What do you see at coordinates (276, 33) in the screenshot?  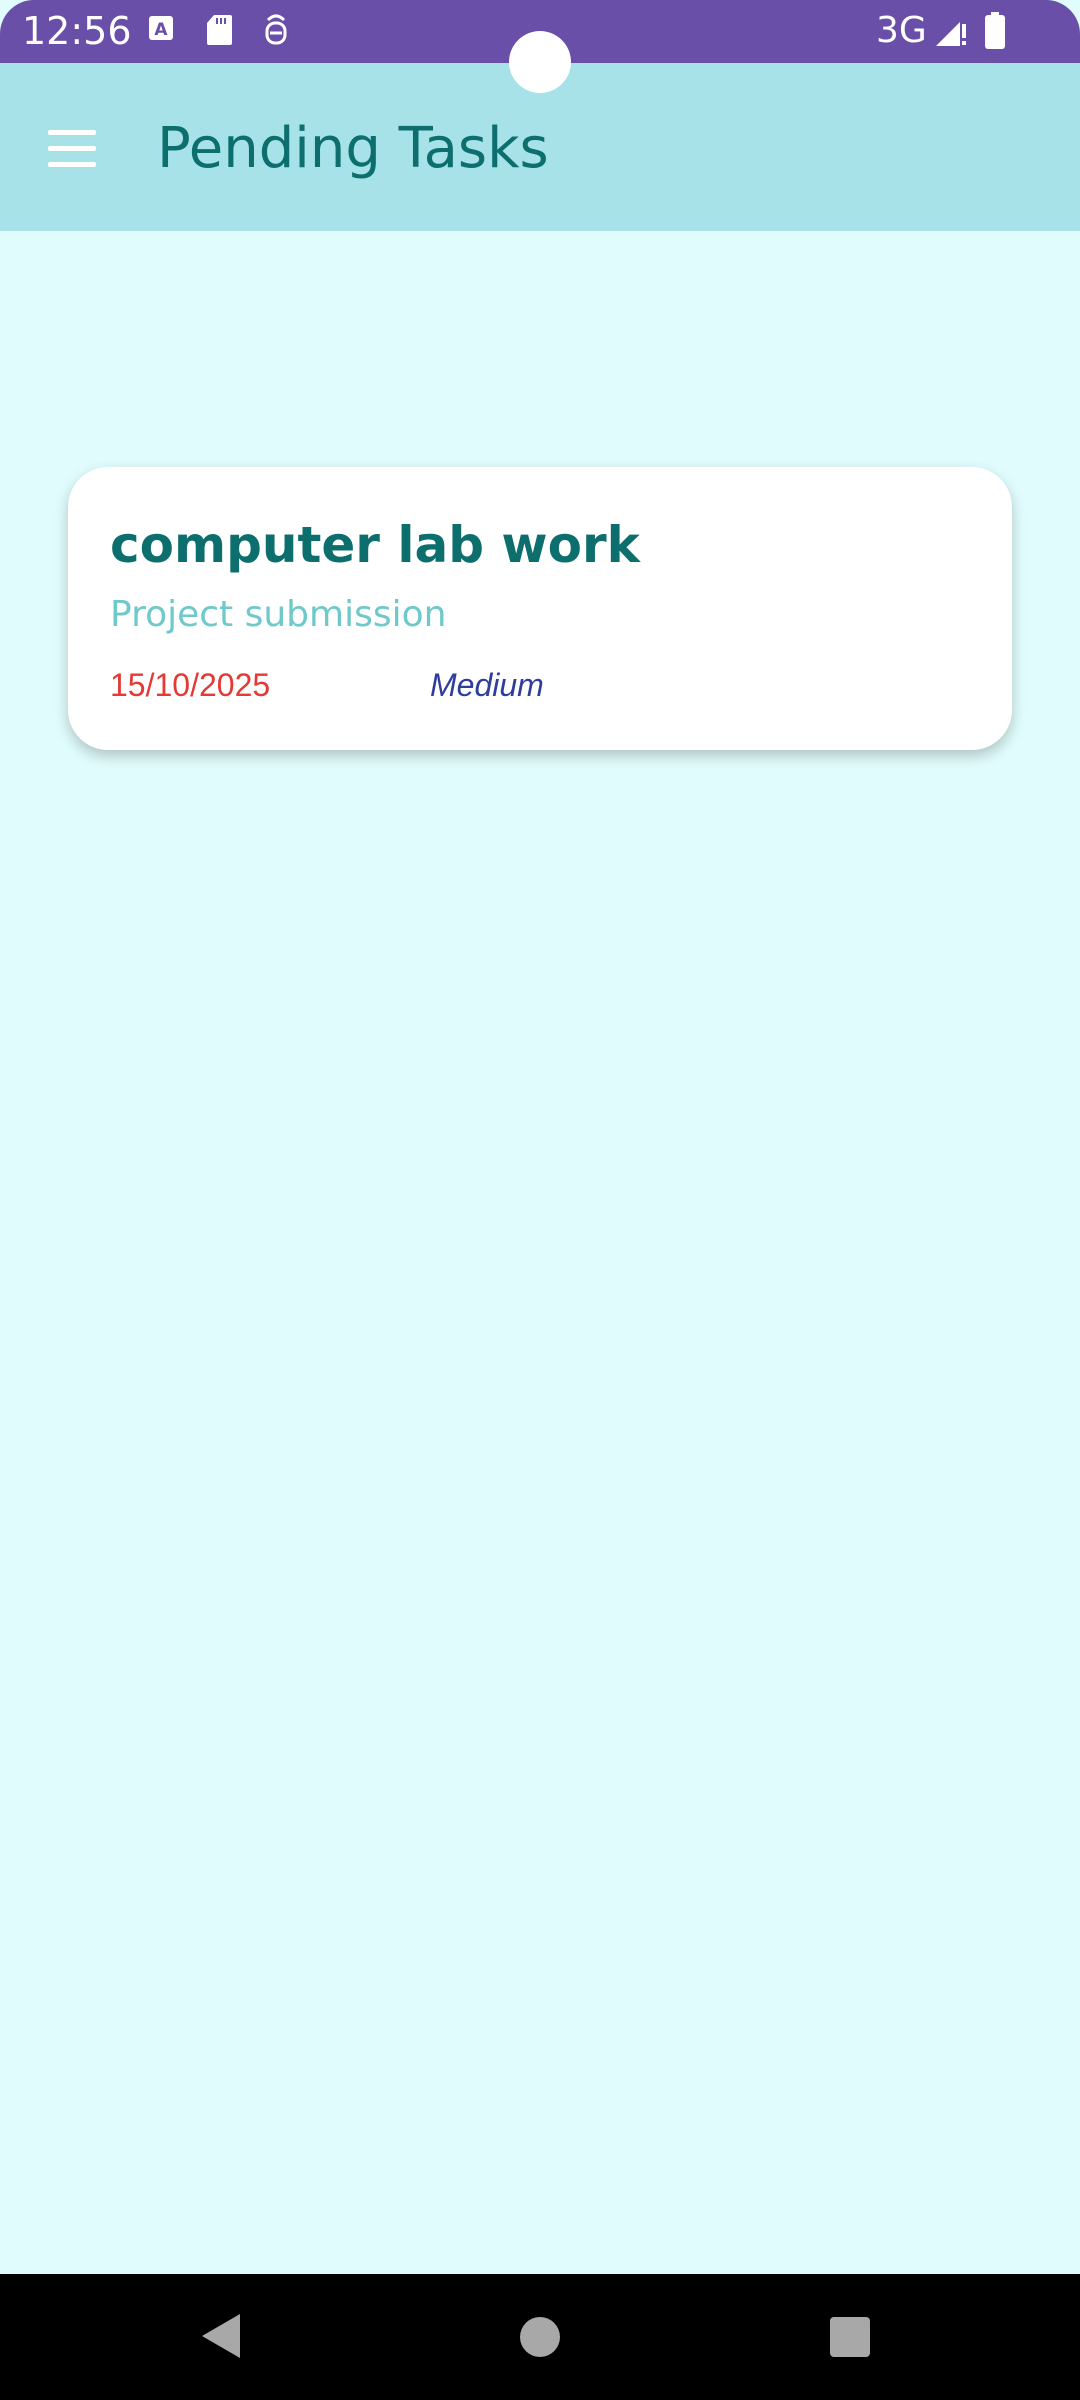 I see `debug-icon` at bounding box center [276, 33].